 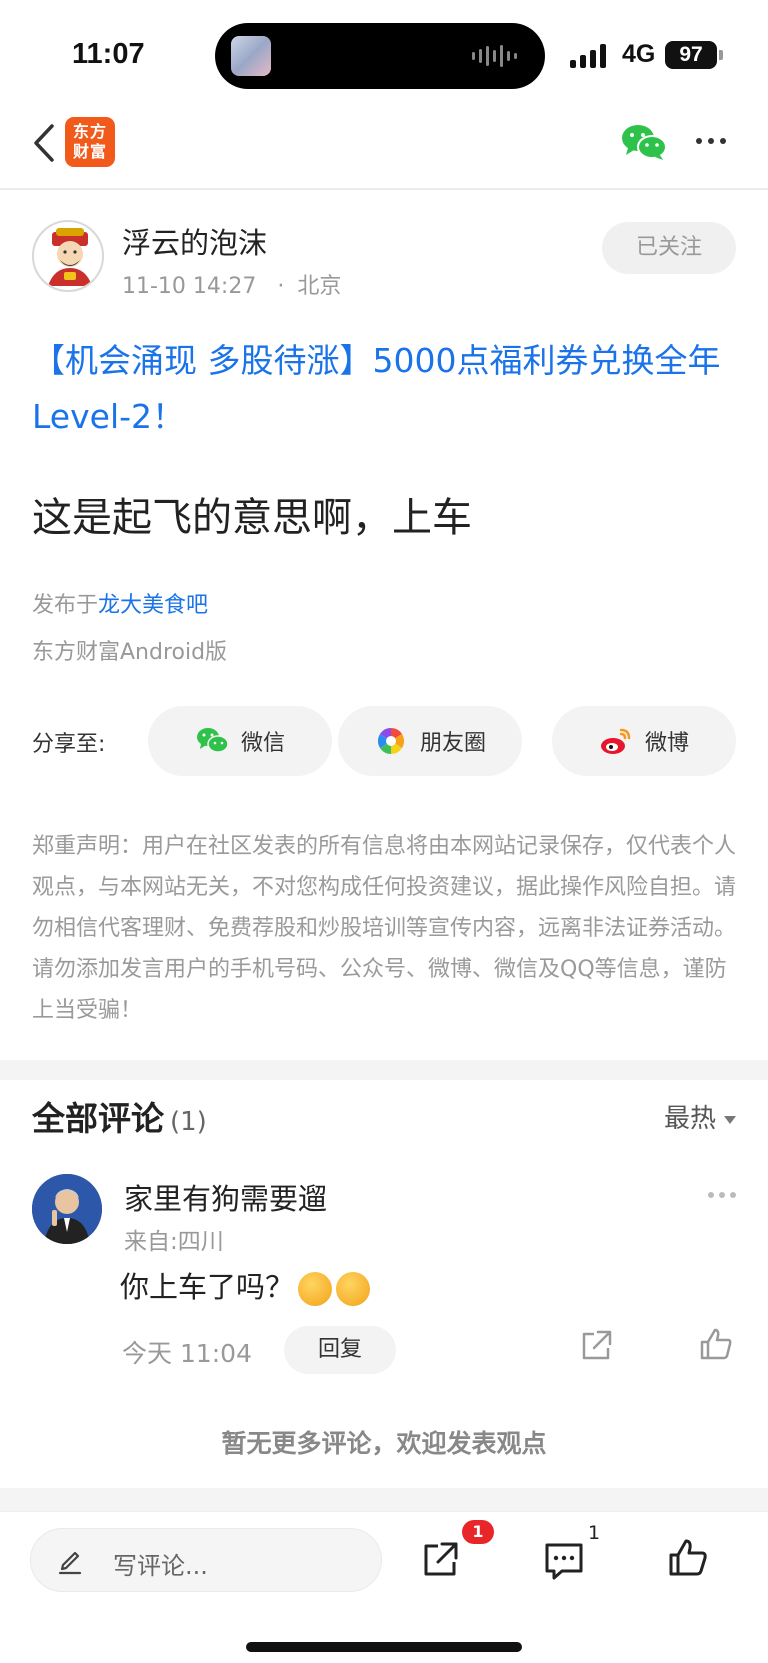 I want to click on author-header: 浮云的泡沫 11-10 14:27 · 北京 已关注, so click(x=384, y=260).